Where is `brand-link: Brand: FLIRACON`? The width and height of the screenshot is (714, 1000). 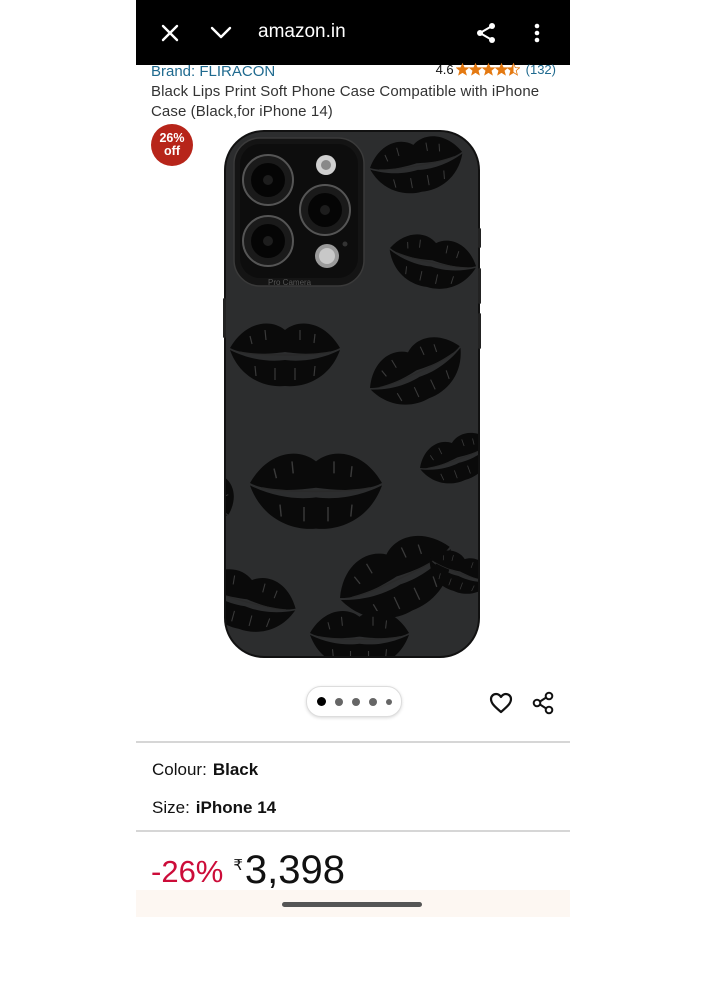
brand-link: Brand: FLIRACON is located at coordinates (213, 71).